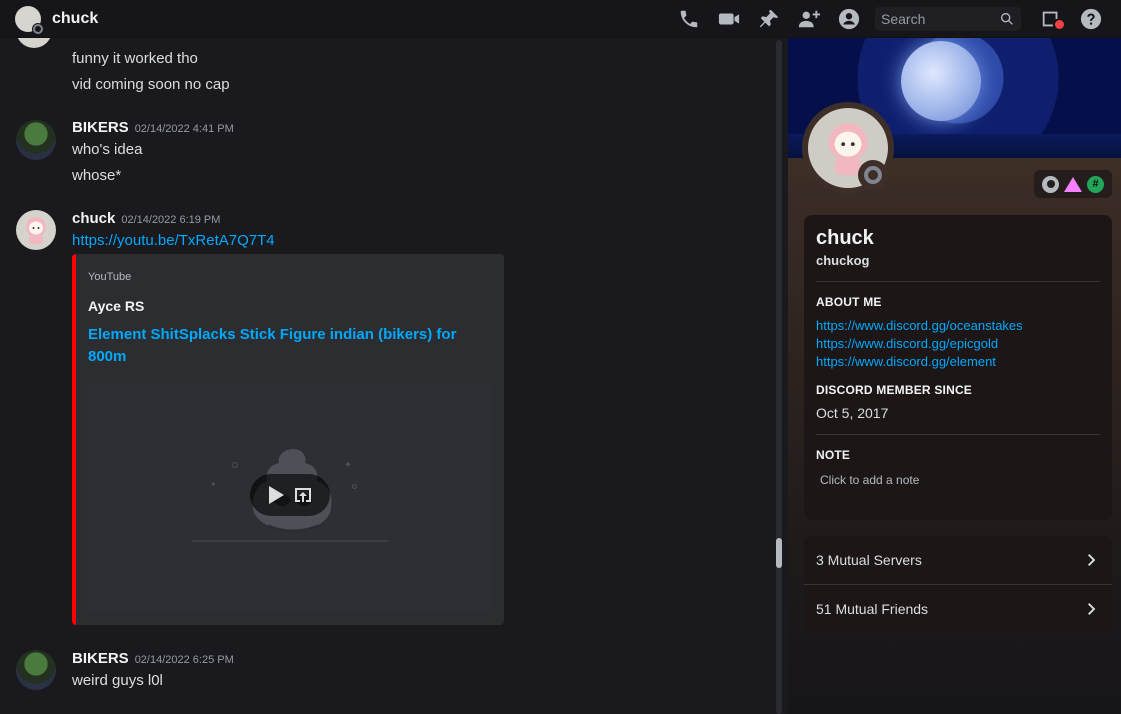 The height and width of the screenshot is (714, 1121). I want to click on embed-provider: YouTube, so click(109, 277).